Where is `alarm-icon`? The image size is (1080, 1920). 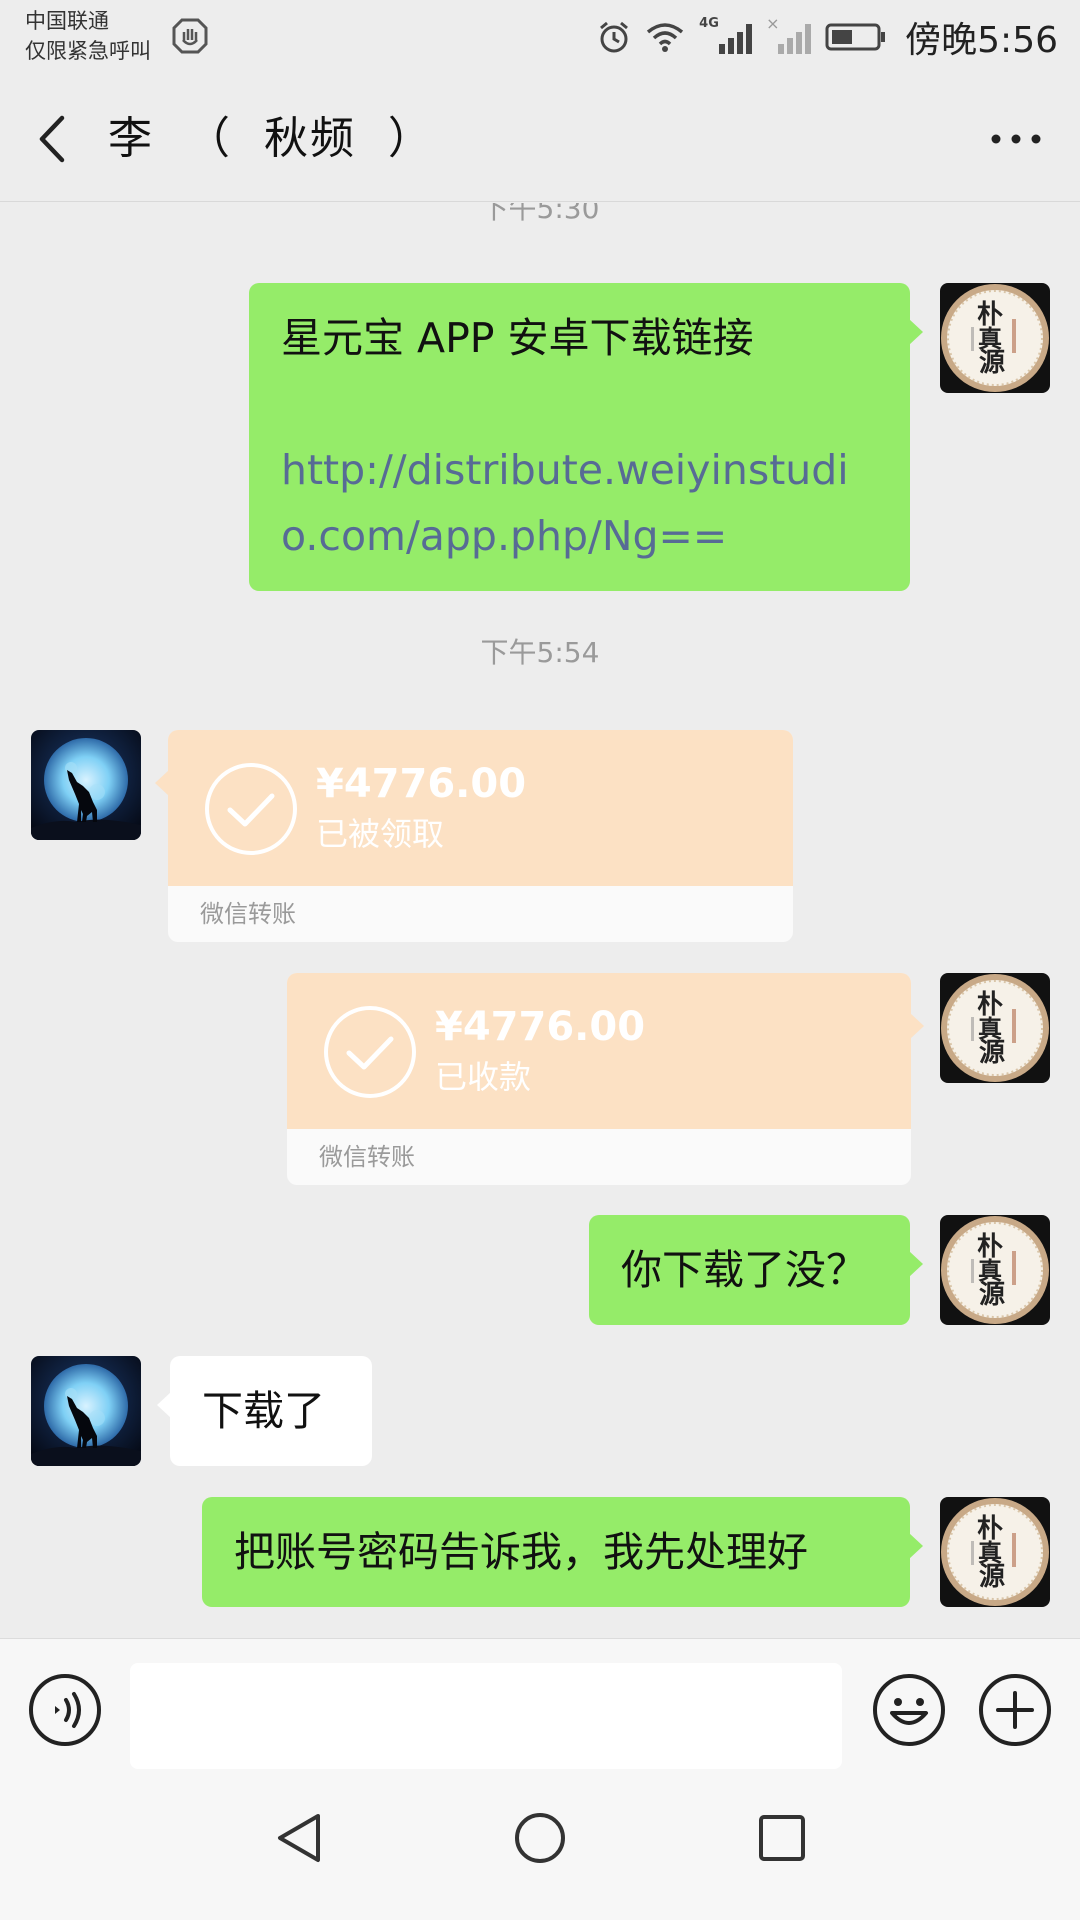 alarm-icon is located at coordinates (614, 37).